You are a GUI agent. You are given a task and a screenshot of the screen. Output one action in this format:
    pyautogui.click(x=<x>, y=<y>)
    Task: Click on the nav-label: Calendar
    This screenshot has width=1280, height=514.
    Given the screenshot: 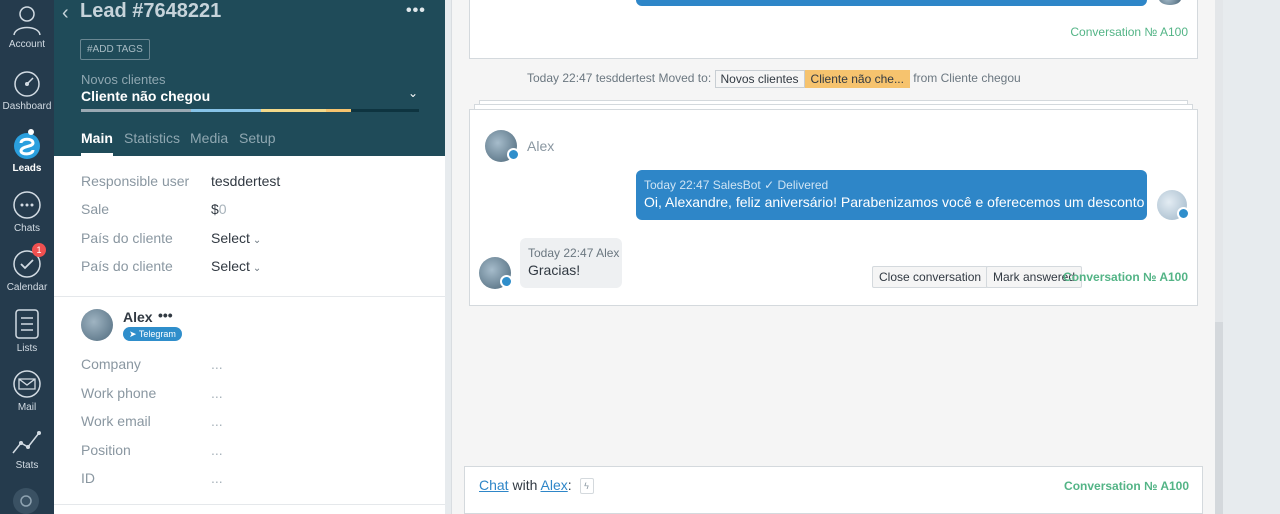 What is the action you would take?
    pyautogui.click(x=27, y=287)
    